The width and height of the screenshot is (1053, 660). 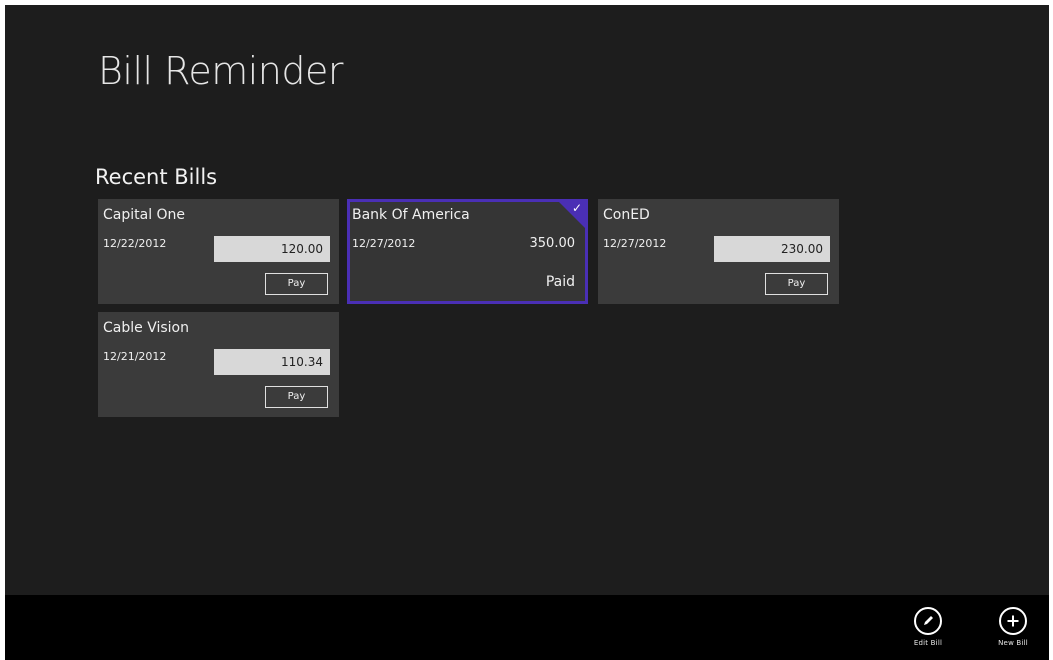 I want to click on bill-name: ConED, so click(x=626, y=215).